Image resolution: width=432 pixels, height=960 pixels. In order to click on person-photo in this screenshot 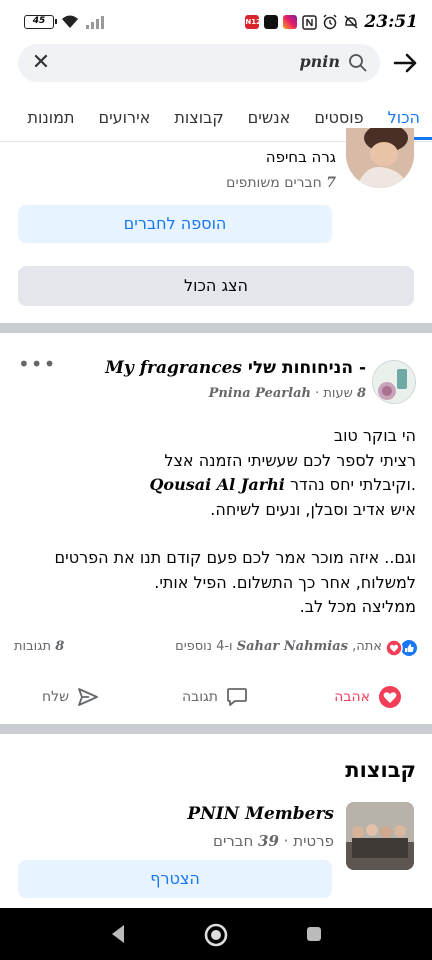, I will do `click(380, 158)`.